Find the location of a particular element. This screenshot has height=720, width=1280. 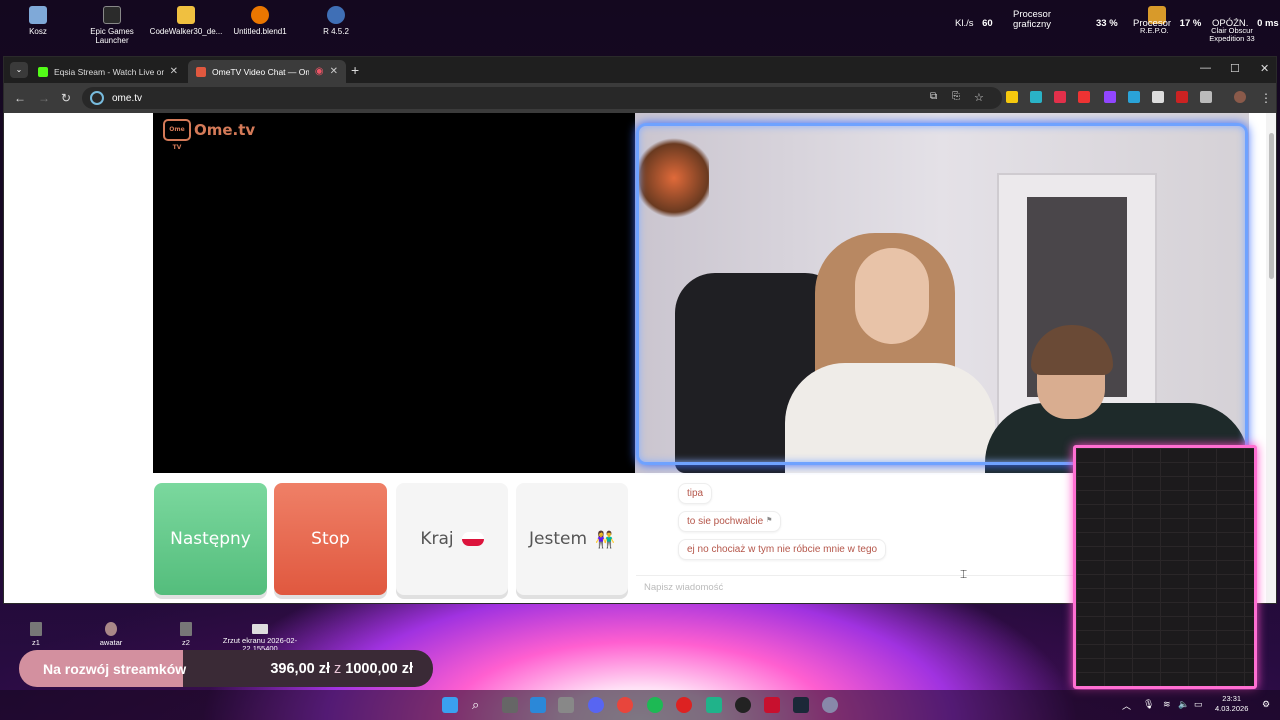

stream-overlay-box is located at coordinates (1165, 567).